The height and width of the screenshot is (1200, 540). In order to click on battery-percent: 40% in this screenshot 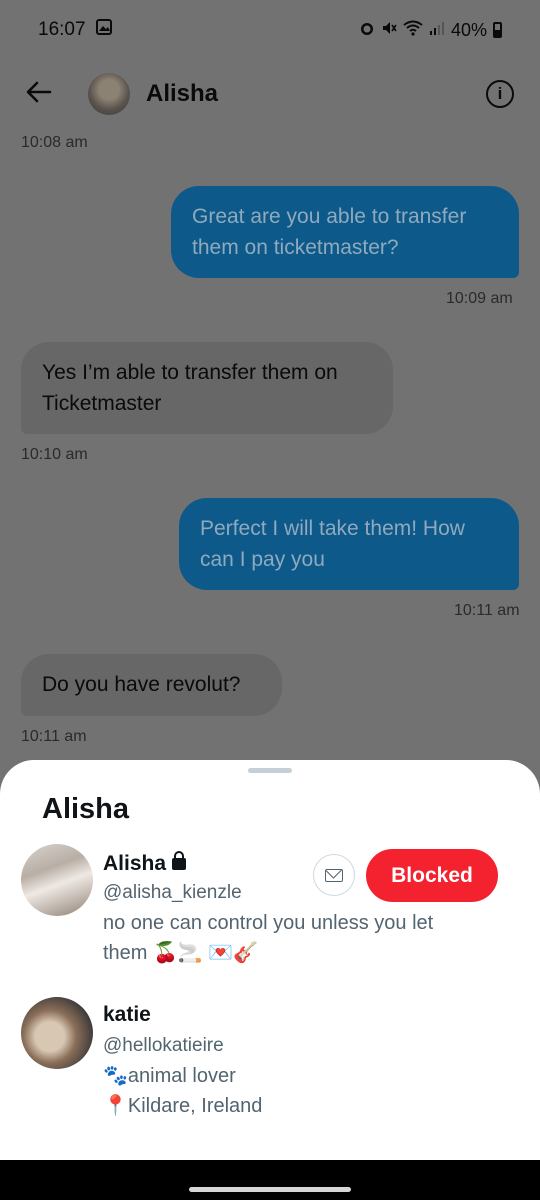, I will do `click(468, 29)`.